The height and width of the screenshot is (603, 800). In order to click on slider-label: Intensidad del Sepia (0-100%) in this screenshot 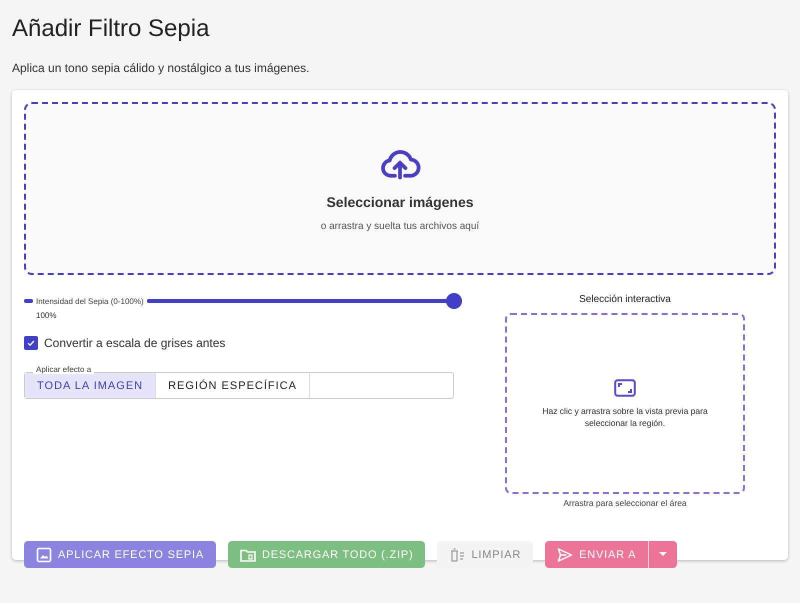, I will do `click(90, 301)`.